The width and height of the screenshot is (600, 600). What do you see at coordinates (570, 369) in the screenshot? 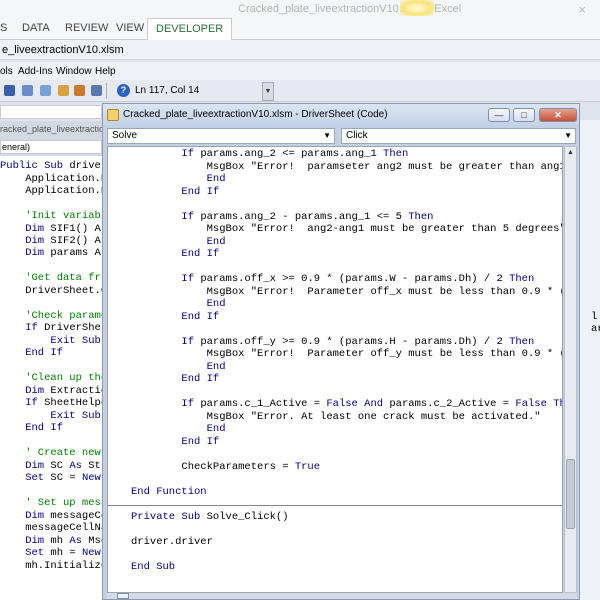
I see `vertical-scrollbar: ▲` at bounding box center [570, 369].